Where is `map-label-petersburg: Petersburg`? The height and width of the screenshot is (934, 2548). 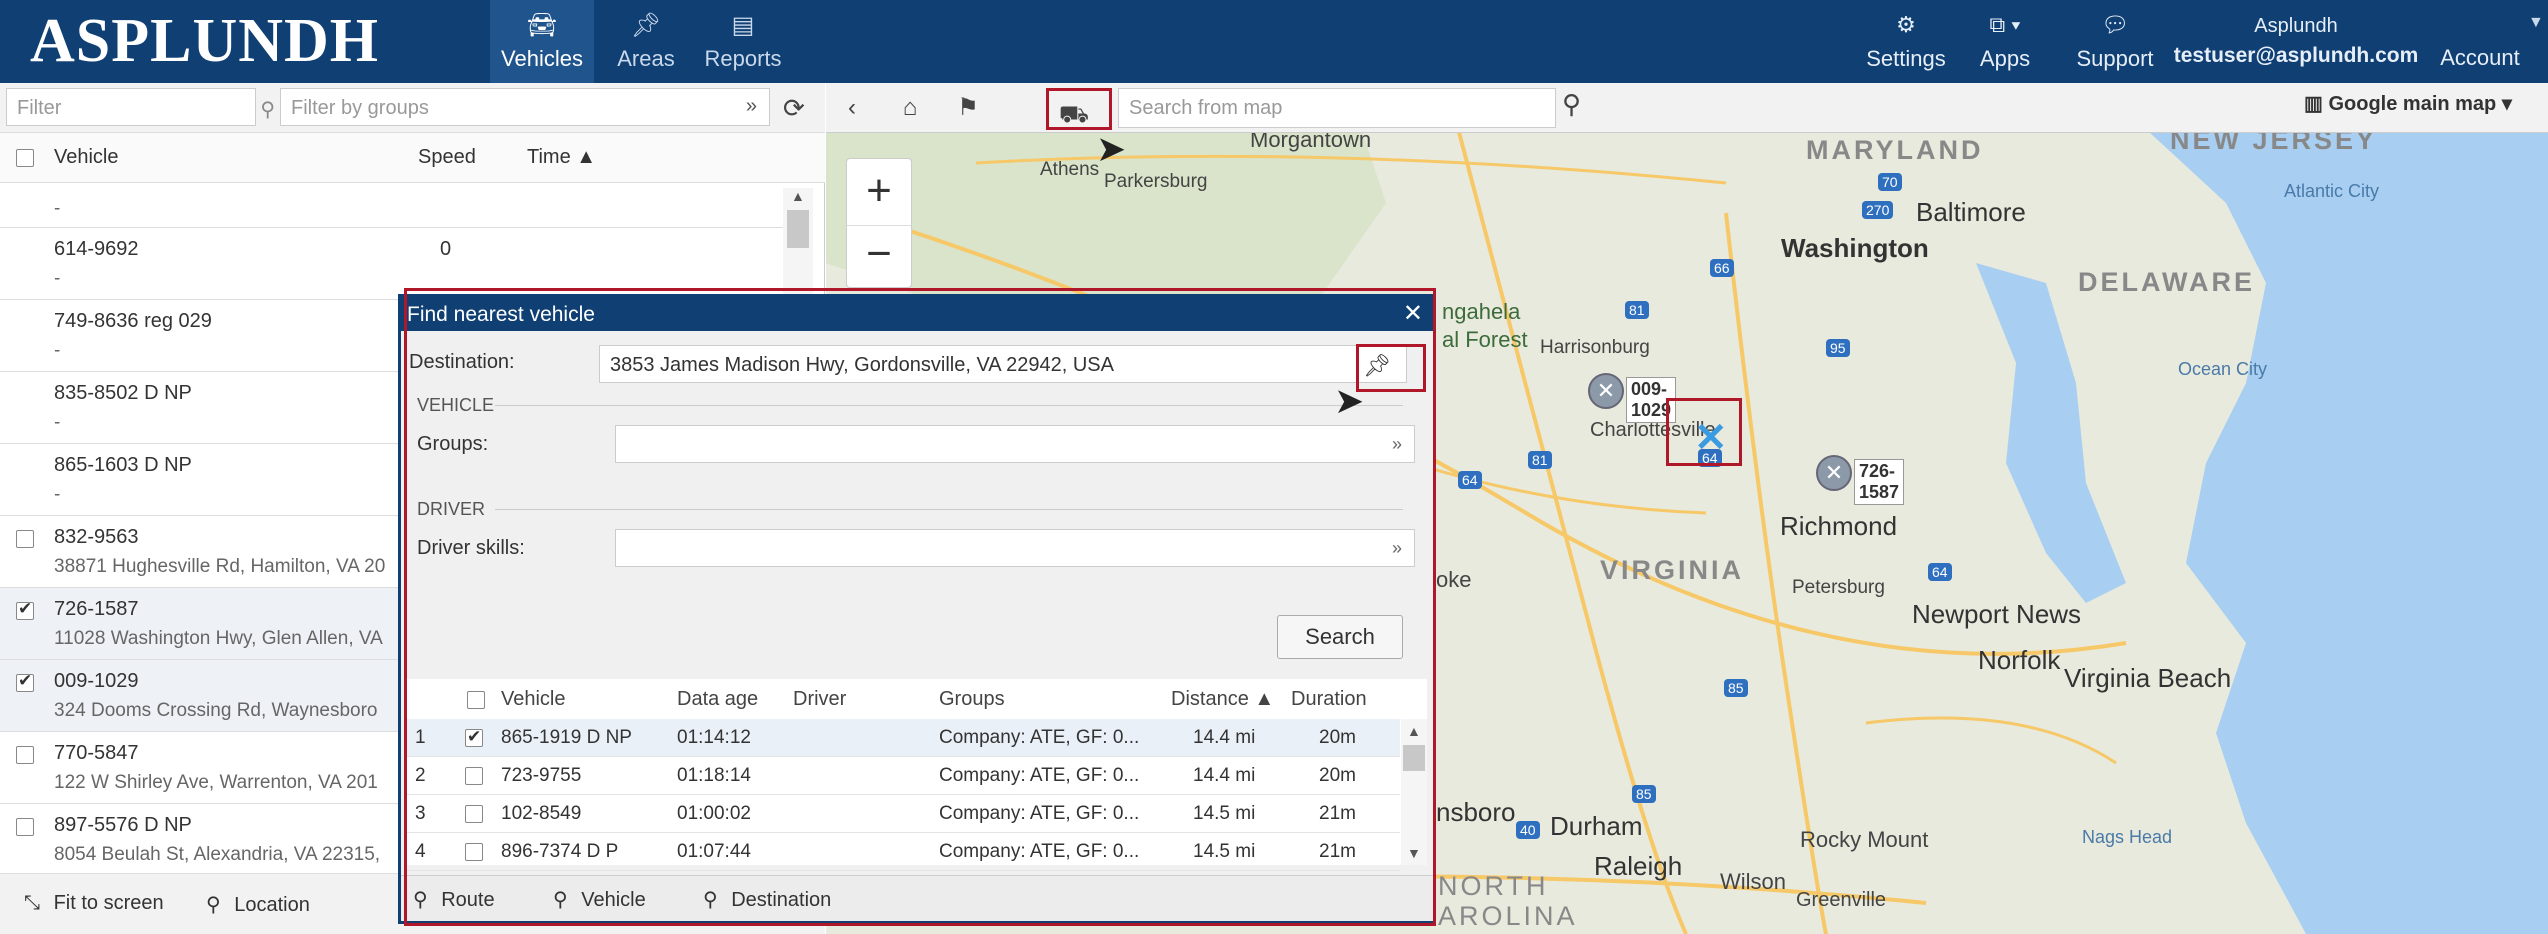
map-label-petersburg: Petersburg is located at coordinates (1838, 587).